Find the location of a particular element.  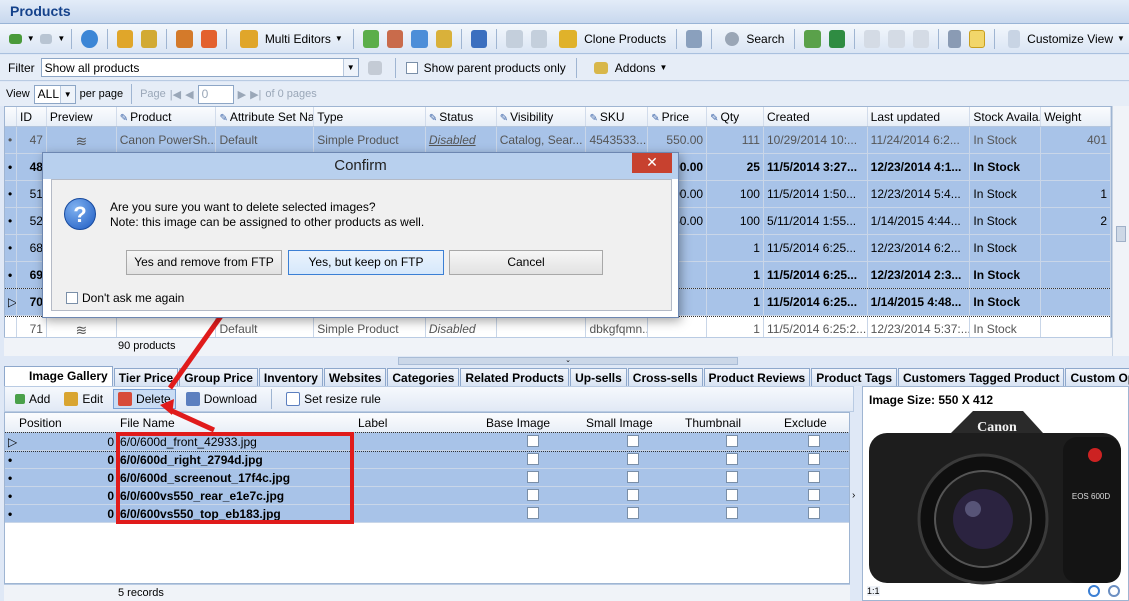

column-header-type: Type is located at coordinates (370, 116).